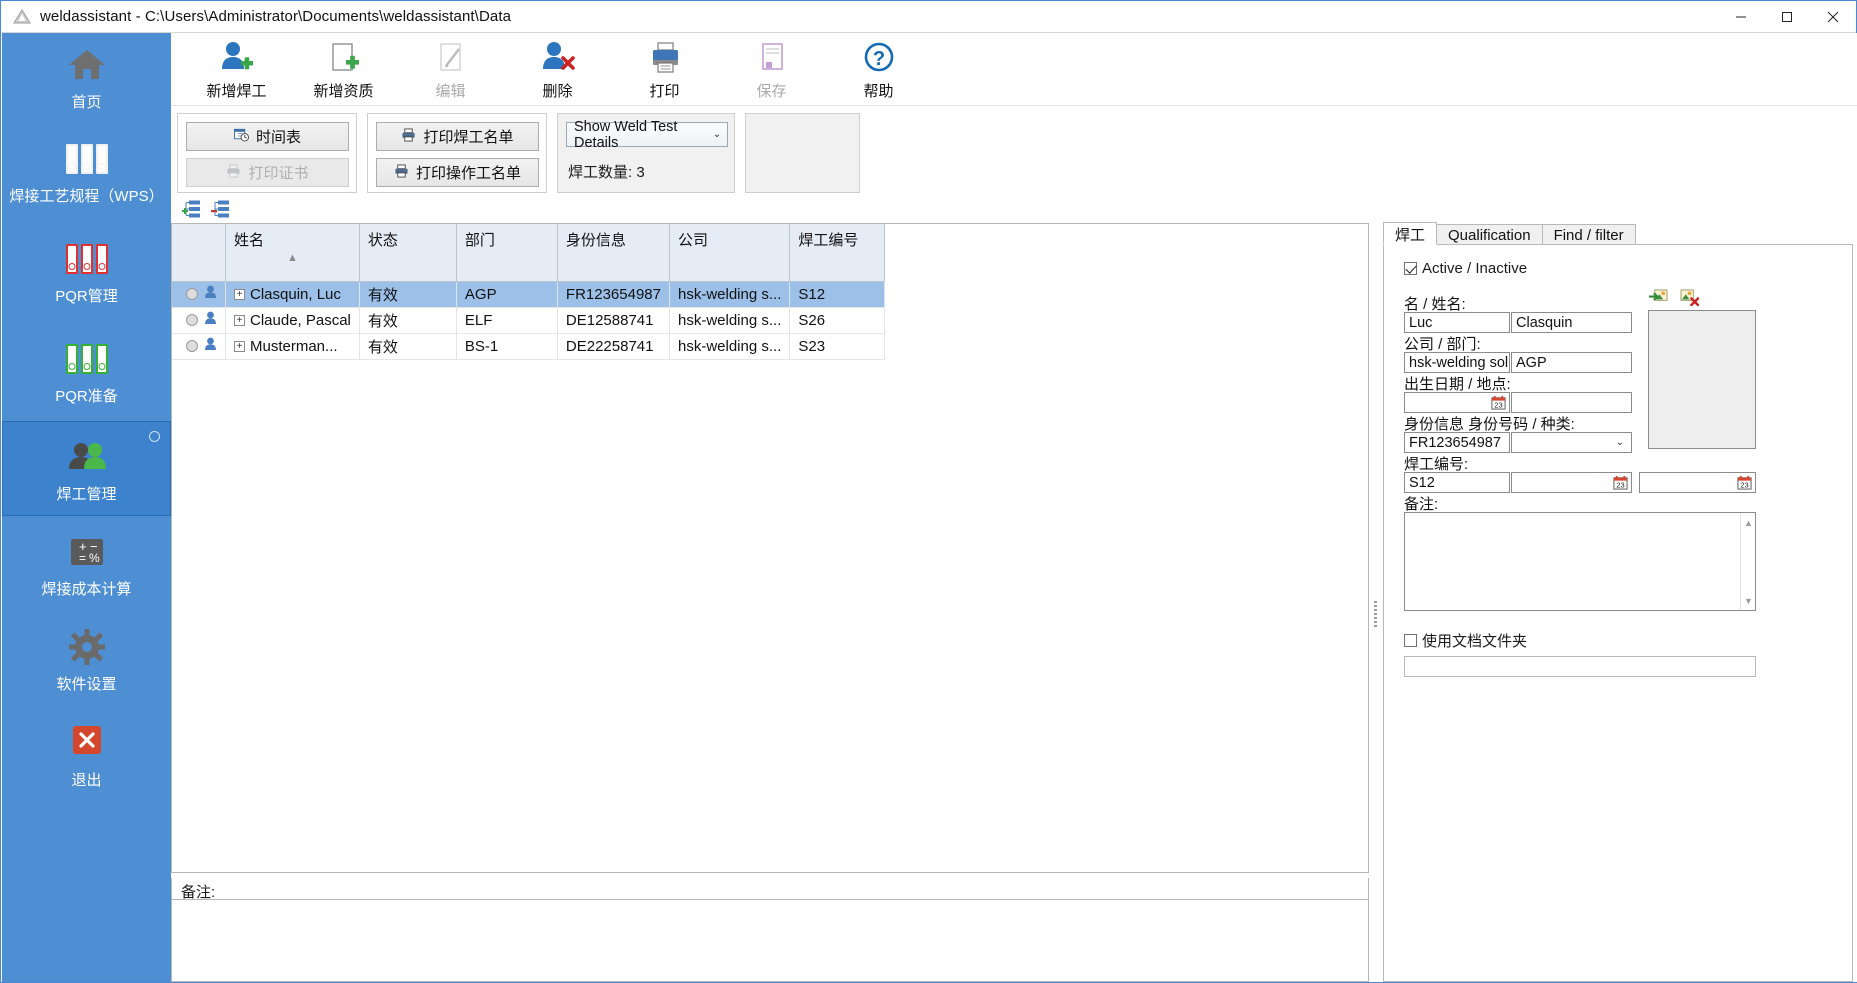 The image size is (1857, 983). I want to click on ribbon-delete: 删除, so click(557, 68).